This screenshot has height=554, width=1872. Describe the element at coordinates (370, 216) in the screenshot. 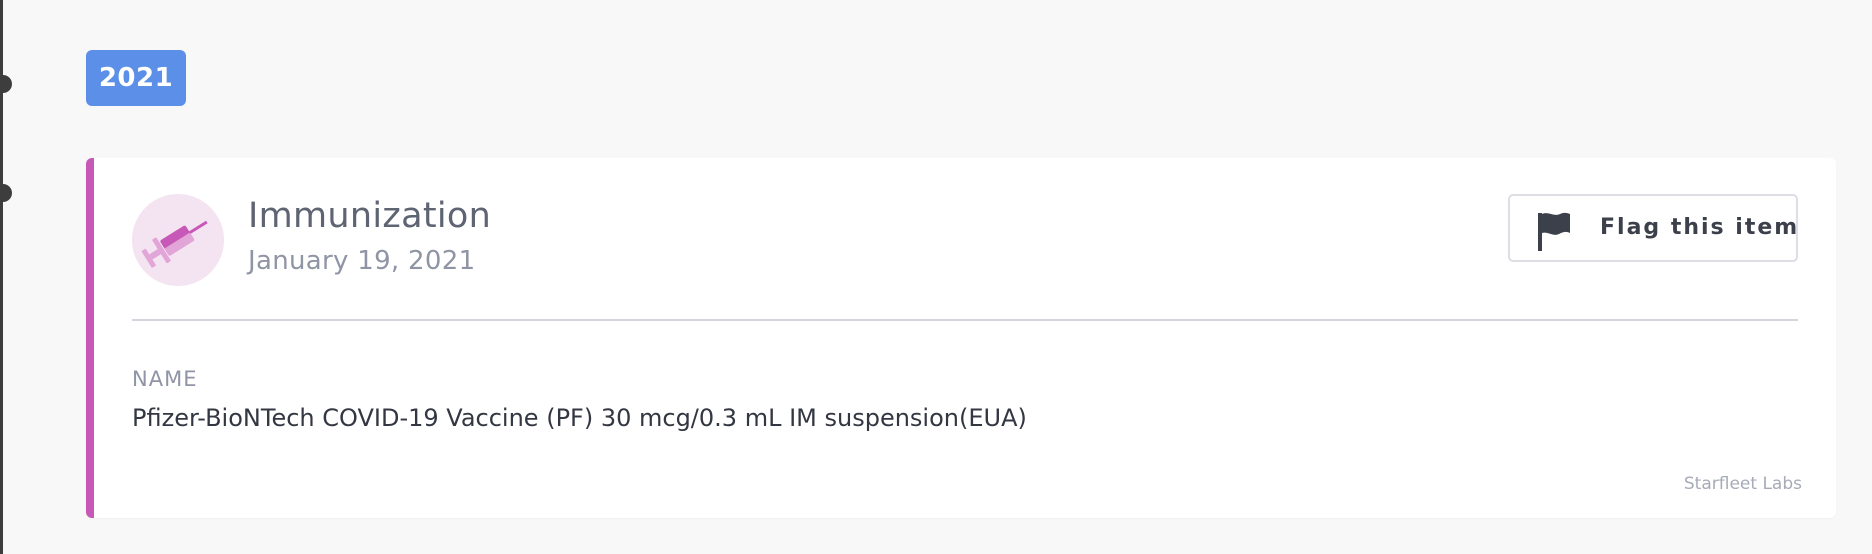

I see `card-title: Immunization` at that location.